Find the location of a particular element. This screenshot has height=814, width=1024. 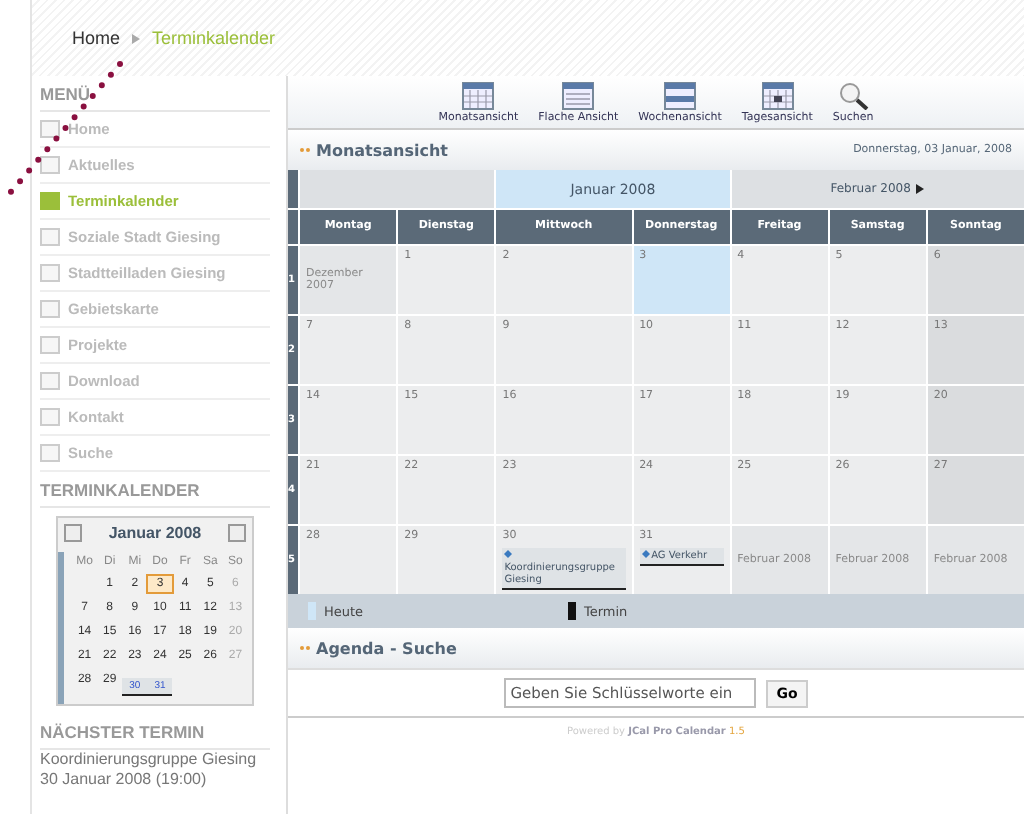

next-month-button is located at coordinates (236, 533).